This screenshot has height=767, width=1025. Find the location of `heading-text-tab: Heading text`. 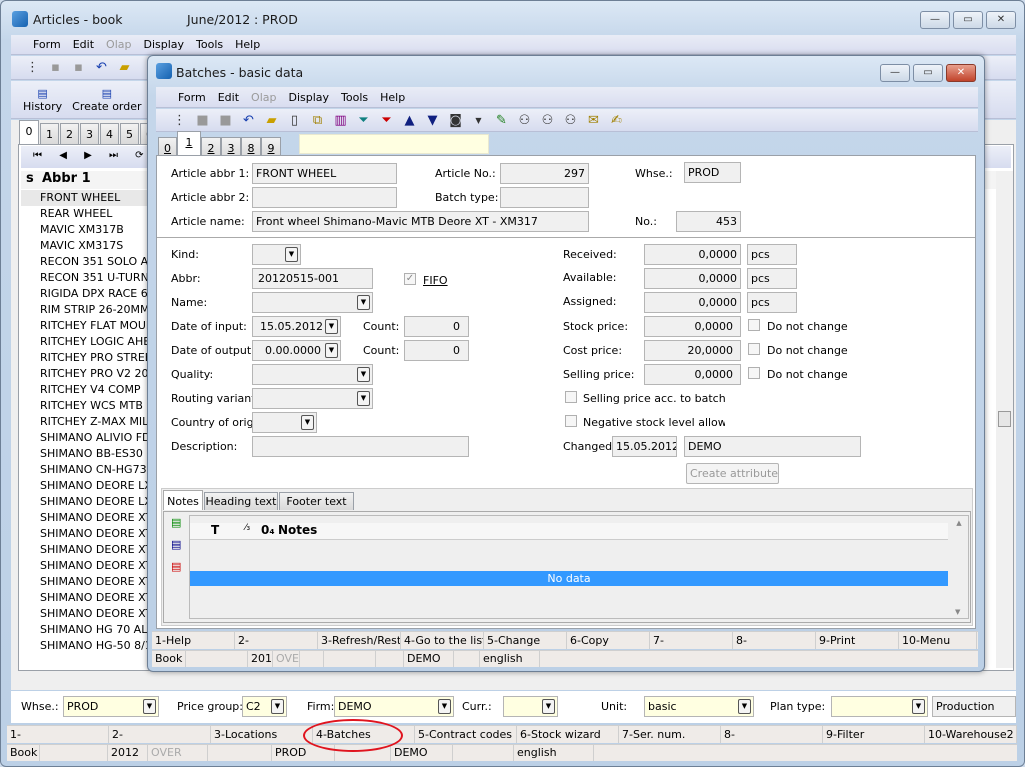

heading-text-tab: Heading text is located at coordinates (241, 501).